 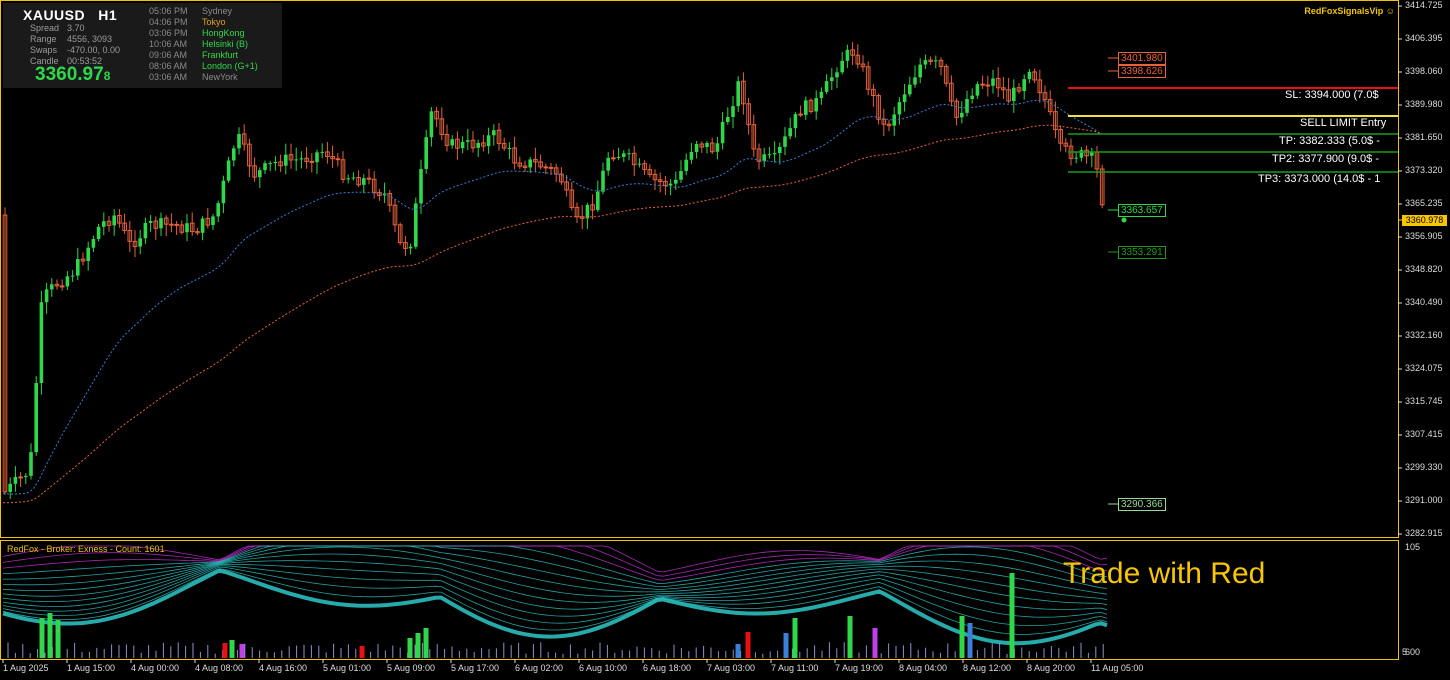 What do you see at coordinates (1424, 38) in the screenshot?
I see `price-axis-label: 3406.395` at bounding box center [1424, 38].